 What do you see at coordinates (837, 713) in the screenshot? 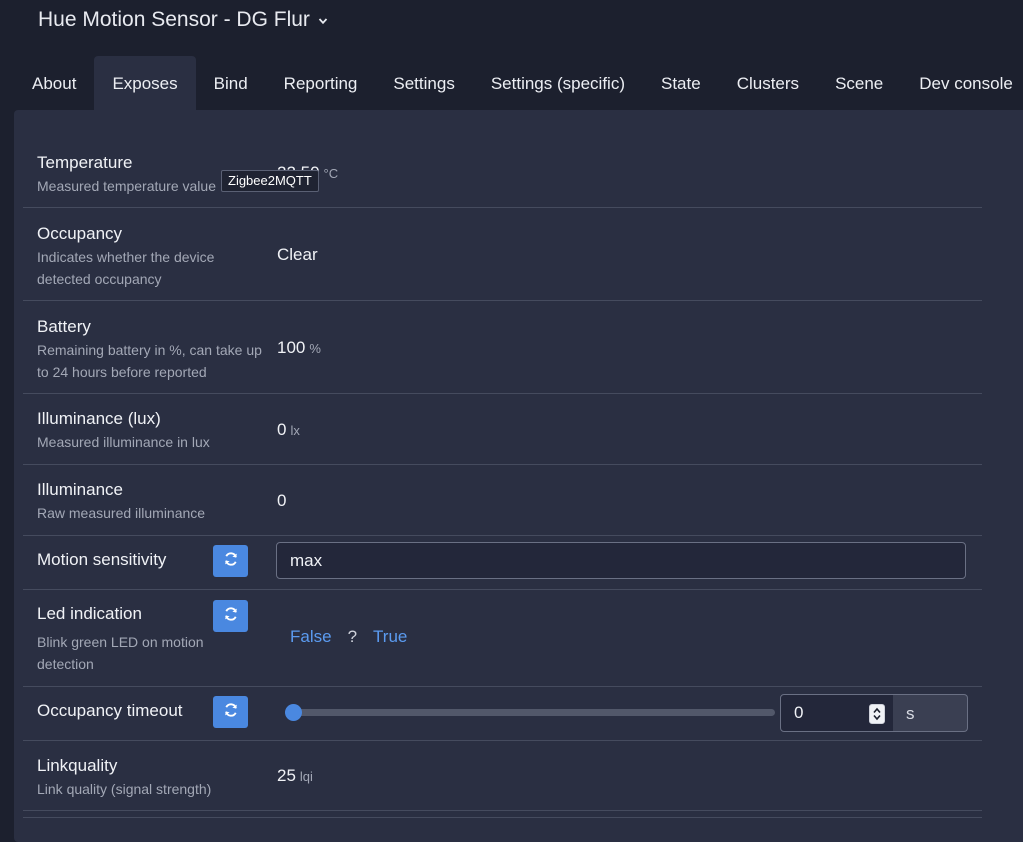
I see `occupancy-timeout-input: 0` at bounding box center [837, 713].